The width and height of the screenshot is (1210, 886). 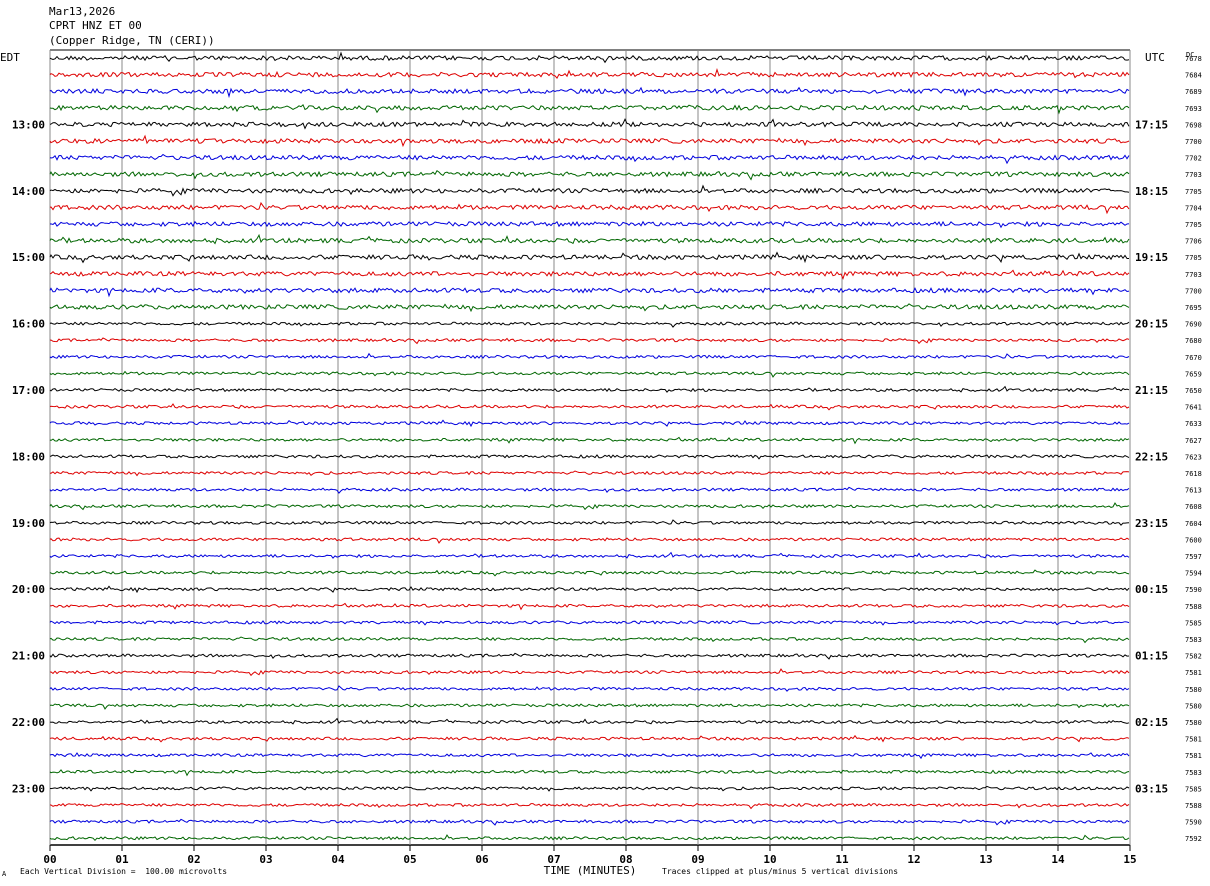 I want to click on utc-hour-label: 01:15, so click(x=1151, y=656).